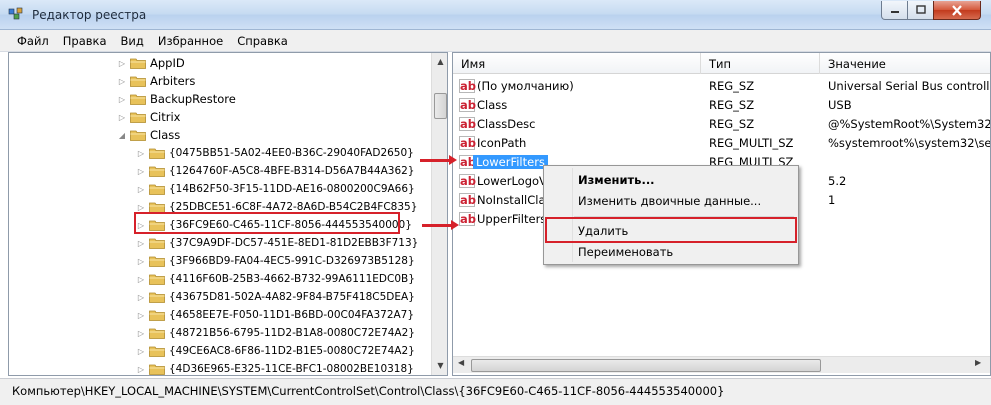 This screenshot has height=405, width=991. I want to click on scroll-right-icon: ▶, so click(978, 362).